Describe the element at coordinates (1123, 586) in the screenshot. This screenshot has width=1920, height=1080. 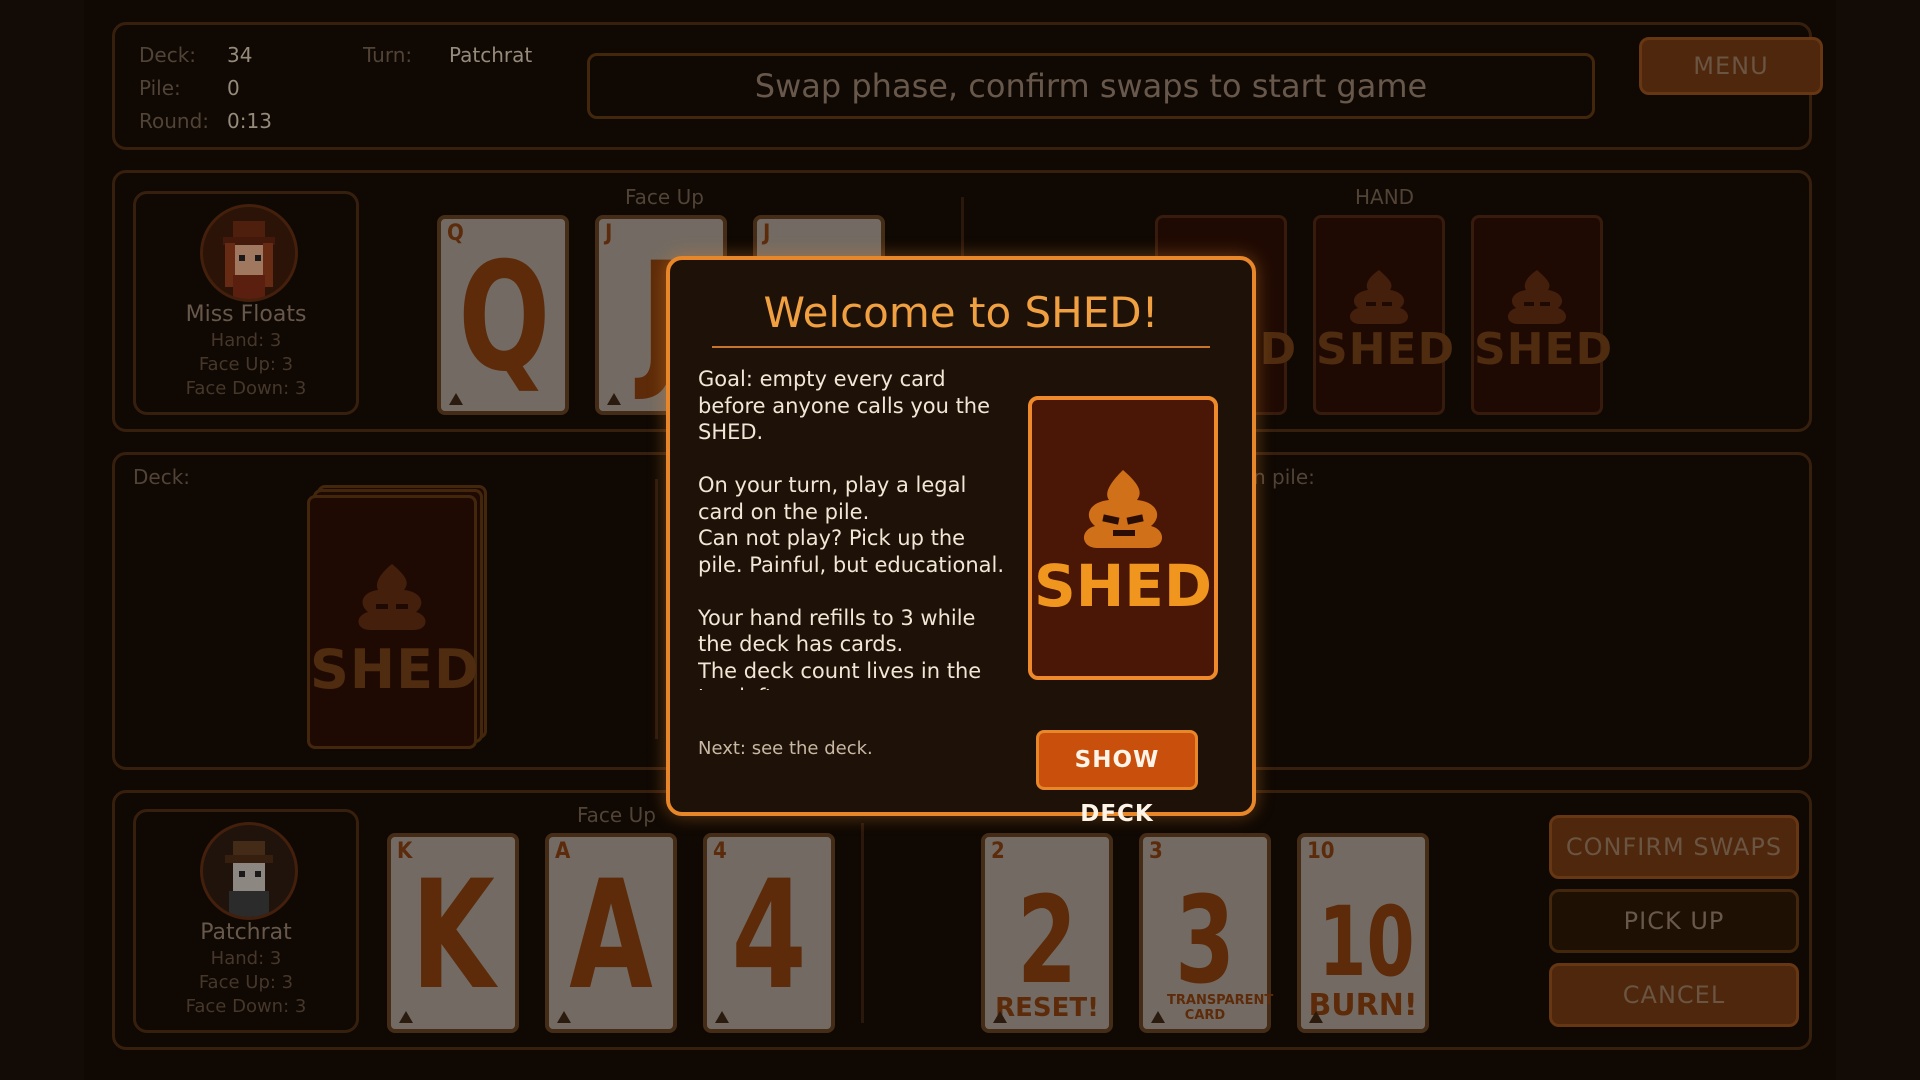
I see `shed-logo-text: SHED` at that location.